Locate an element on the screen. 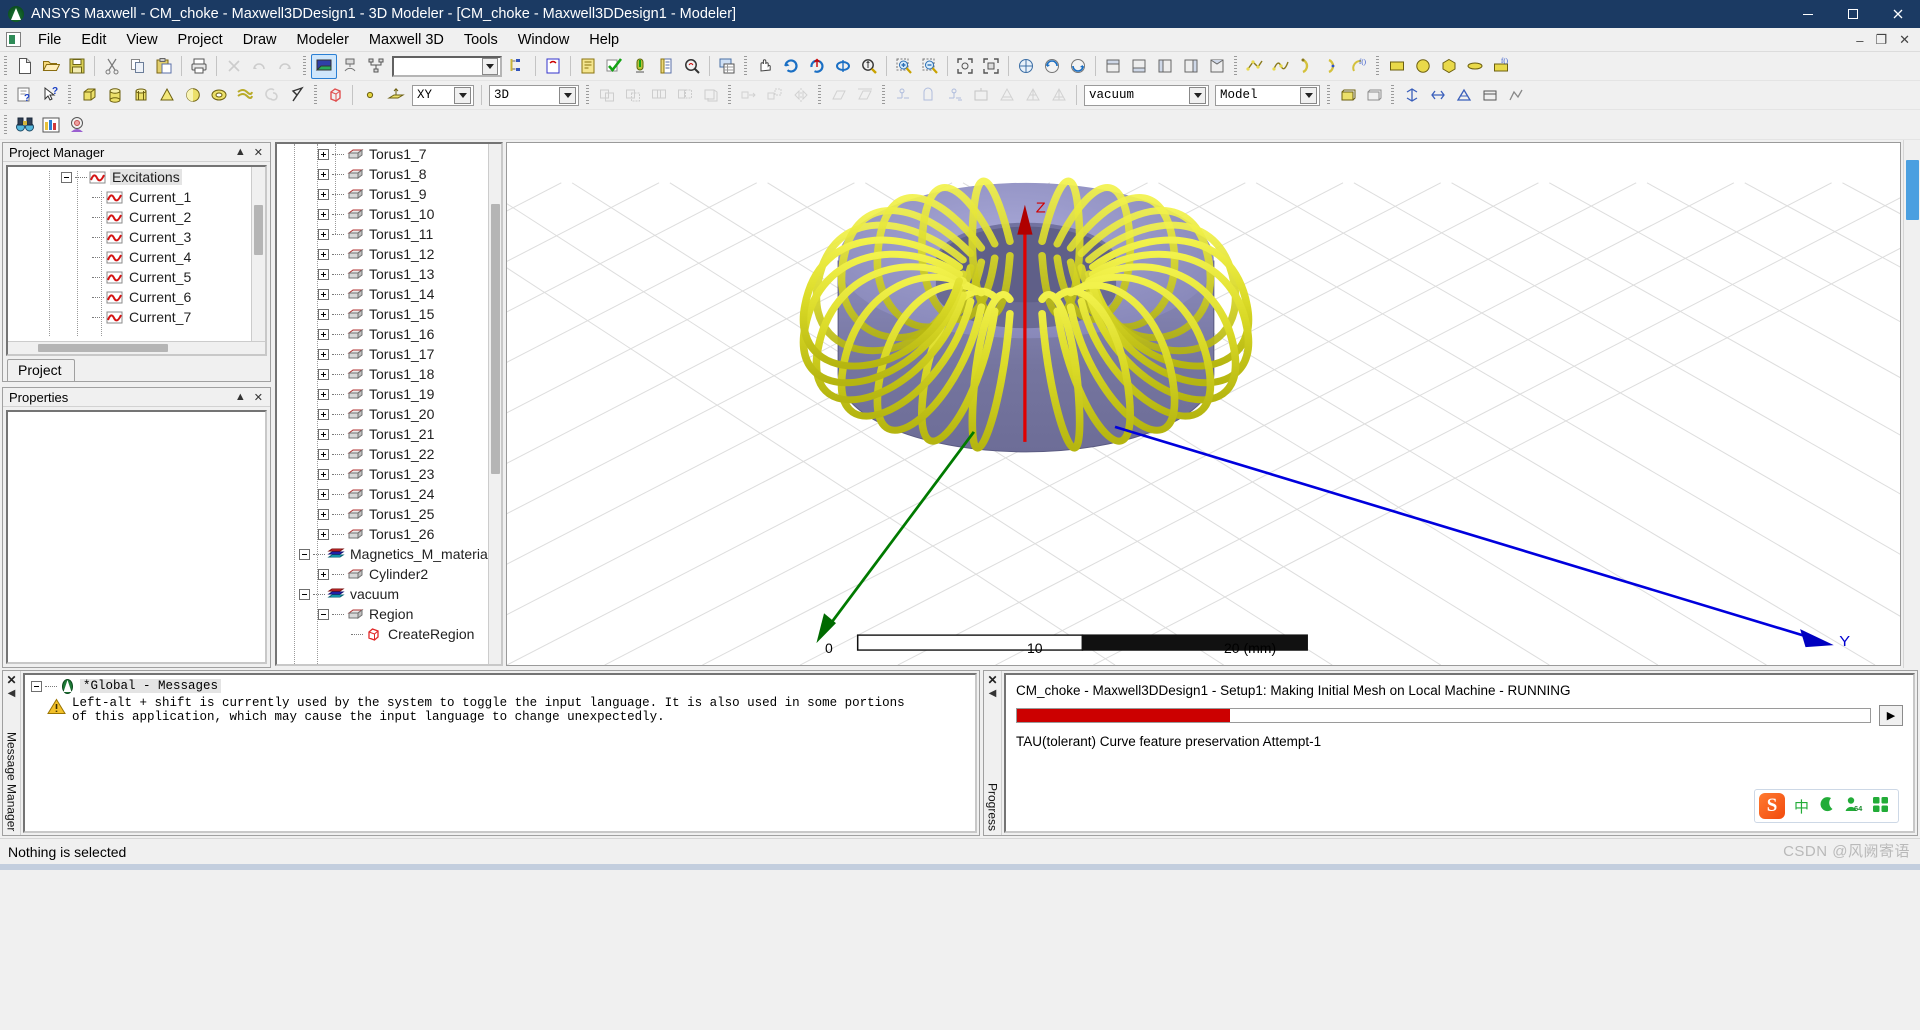 The height and width of the screenshot is (1030, 1920). duplicate-icon is located at coordinates (775, 95).